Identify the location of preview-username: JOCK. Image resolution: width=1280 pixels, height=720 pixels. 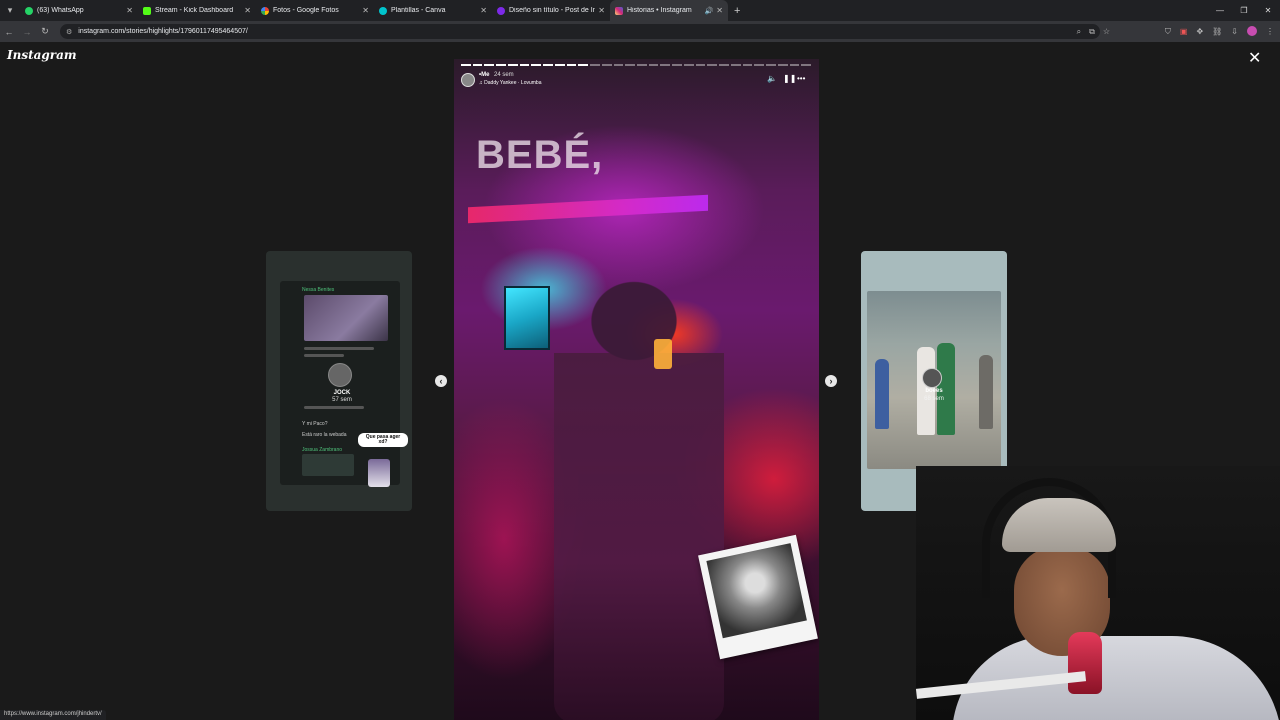
(342, 393).